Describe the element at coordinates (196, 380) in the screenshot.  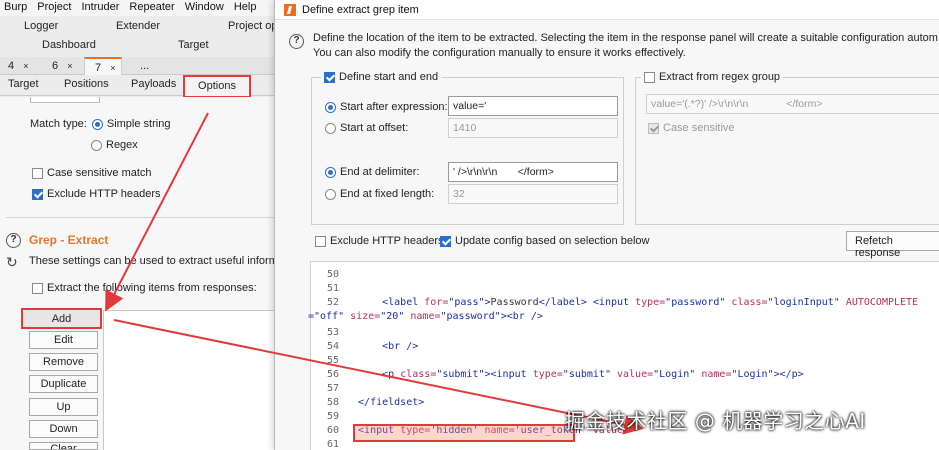
I see `extract-items-list` at that location.